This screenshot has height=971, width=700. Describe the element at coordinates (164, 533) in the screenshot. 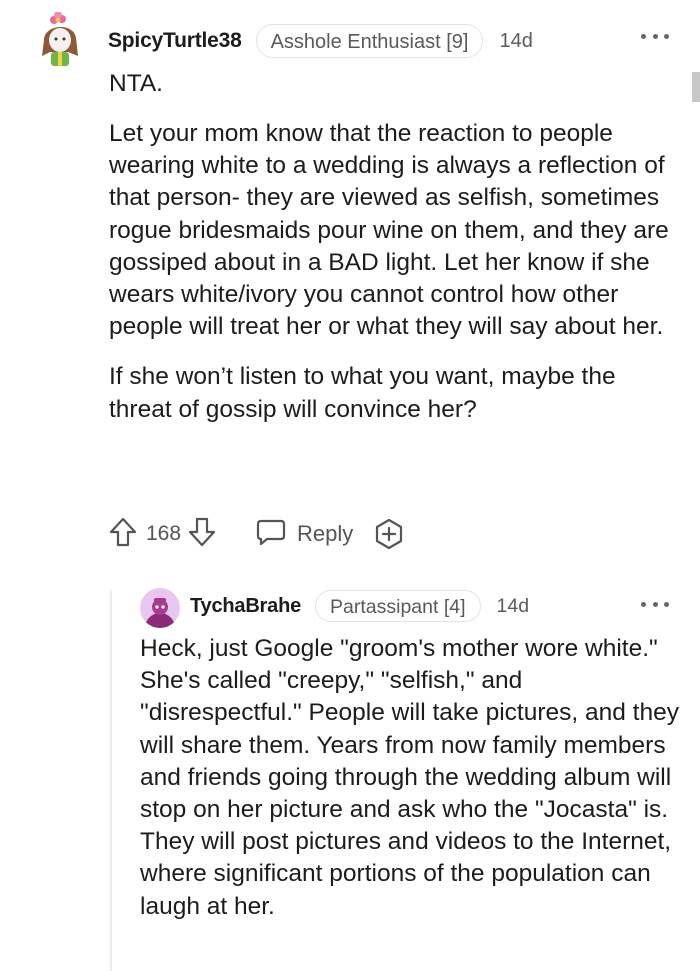

I see `vote-count: 168` at that location.